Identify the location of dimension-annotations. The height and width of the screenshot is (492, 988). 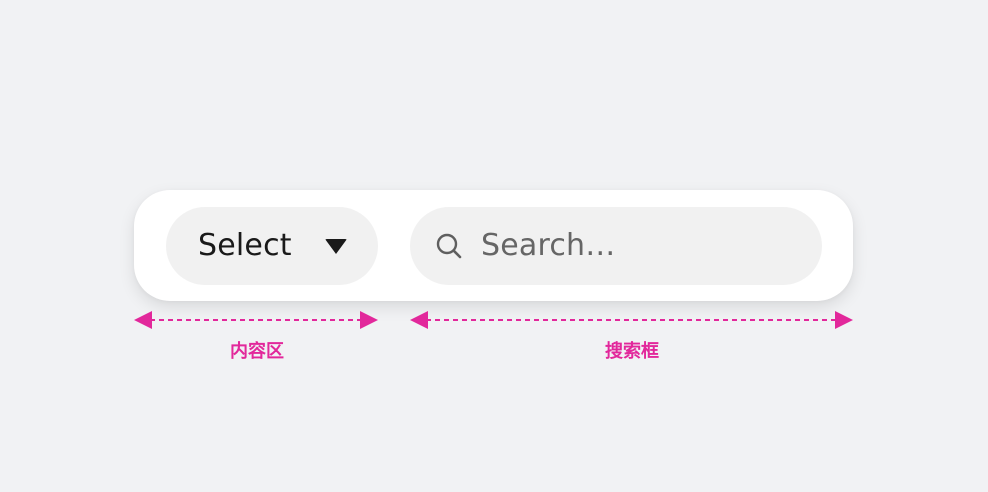
(493, 320).